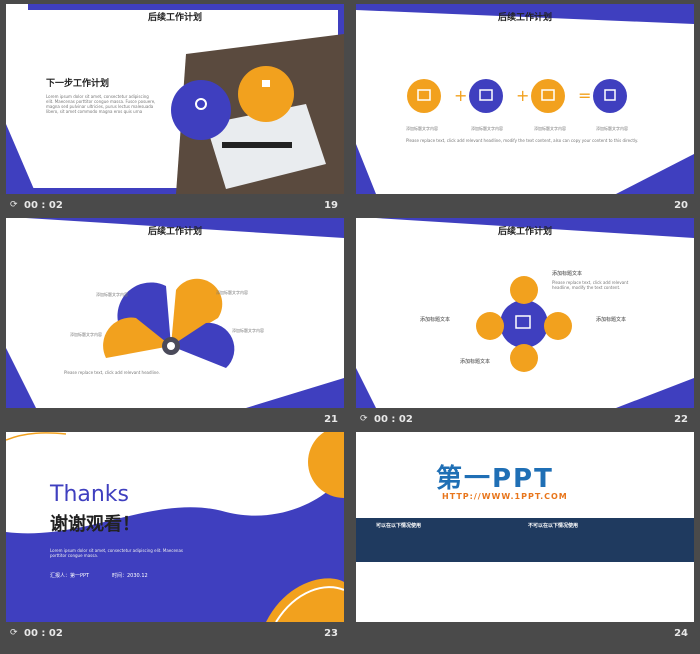 The height and width of the screenshot is (654, 700). What do you see at coordinates (553, 526) in the screenshot?
I see `slide-24-cannot: 不可以在以下情况使用` at bounding box center [553, 526].